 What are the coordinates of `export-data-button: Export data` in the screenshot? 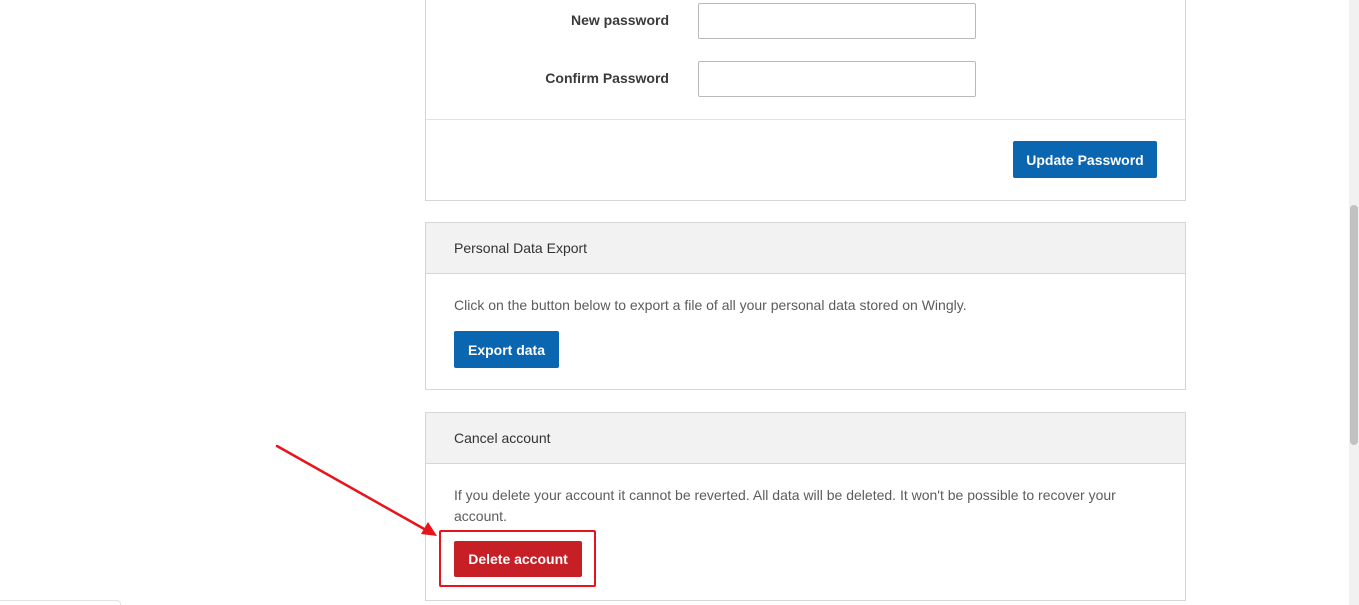 It's located at (506, 349).